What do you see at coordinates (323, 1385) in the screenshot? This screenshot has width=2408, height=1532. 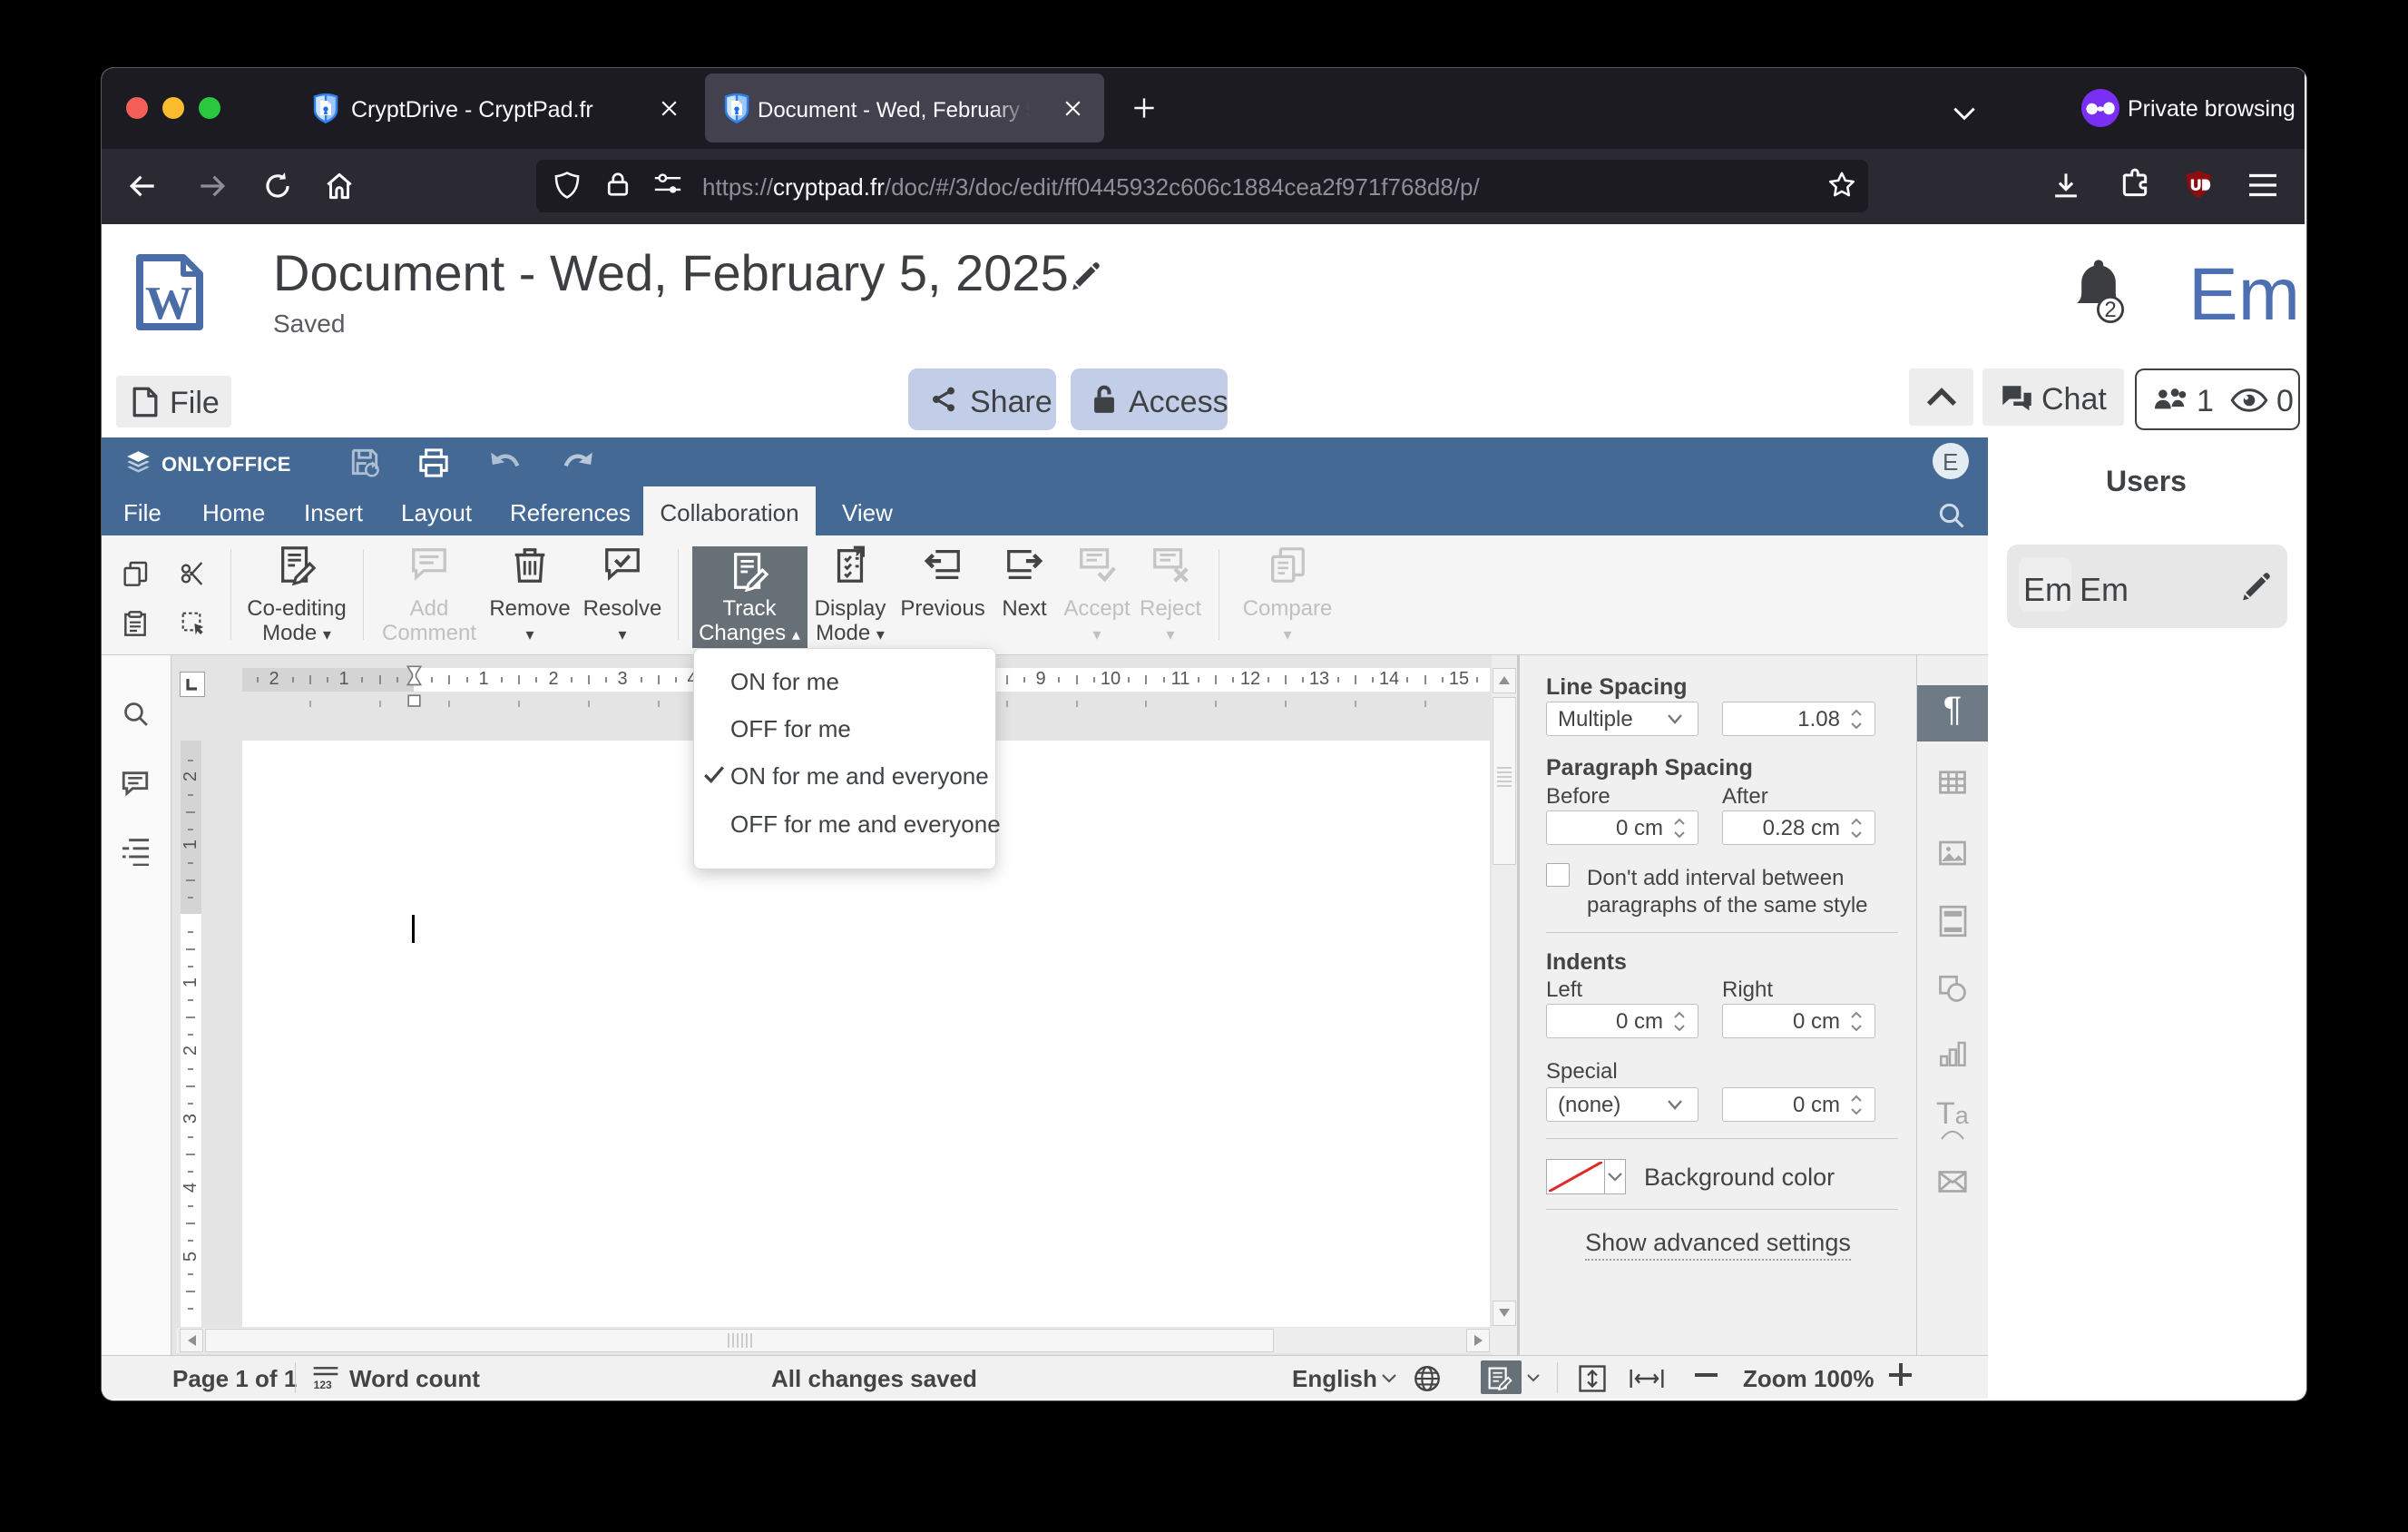 I see `svg-text: 123` at bounding box center [323, 1385].